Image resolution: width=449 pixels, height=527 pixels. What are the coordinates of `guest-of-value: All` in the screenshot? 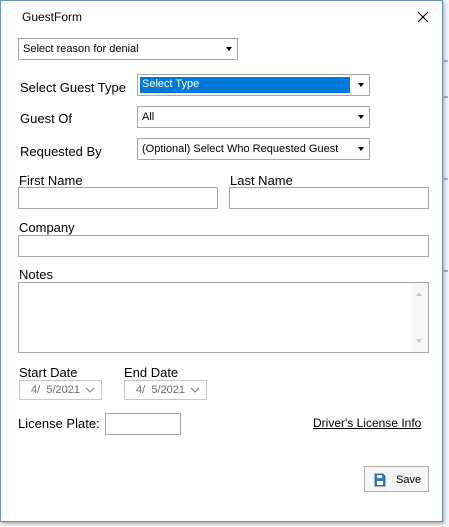 It's located at (148, 117).